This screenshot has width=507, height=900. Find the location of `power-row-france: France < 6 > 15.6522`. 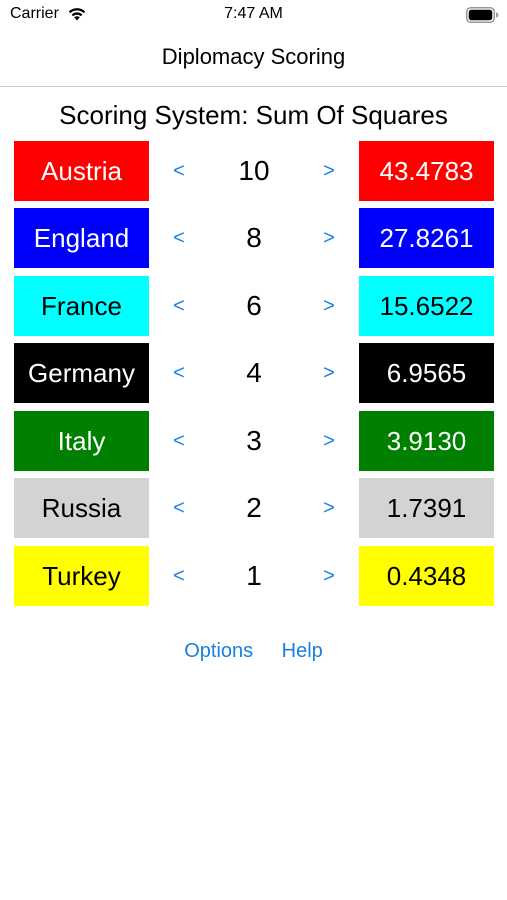

power-row-france: France < 6 > 15.6522 is located at coordinates (253, 306).